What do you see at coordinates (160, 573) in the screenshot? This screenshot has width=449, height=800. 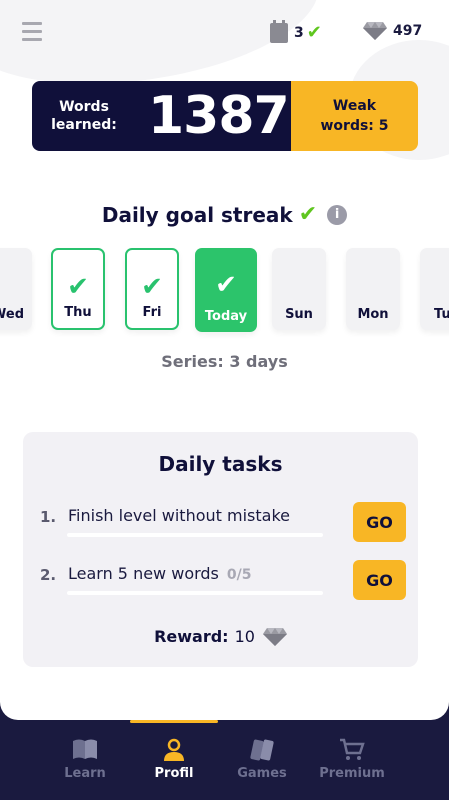 I see `task-text: Learn 5 new words 0/5` at bounding box center [160, 573].